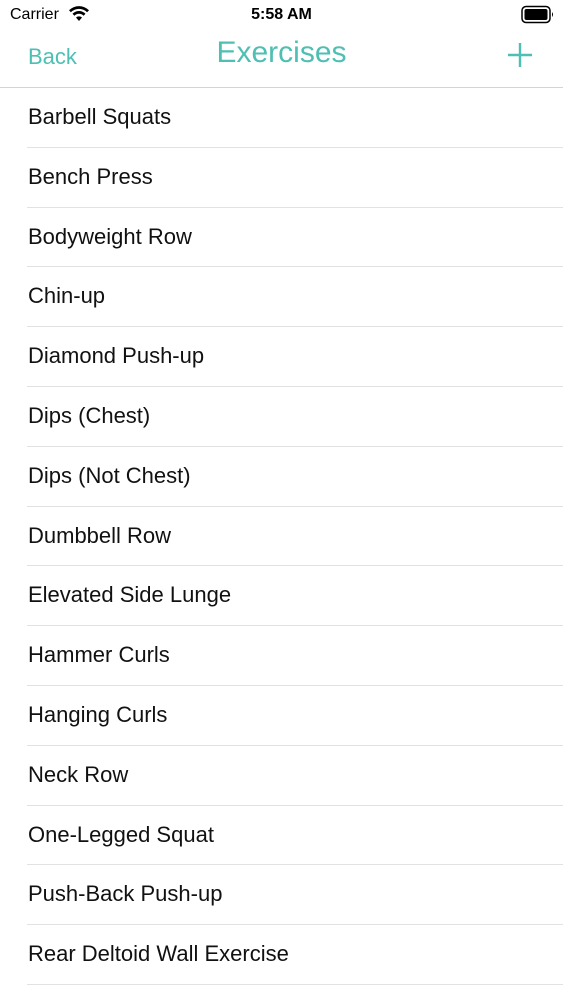 Image resolution: width=563 pixels, height=1000 pixels. Describe the element at coordinates (281, 178) in the screenshot. I see `list-item: Bench Press` at that location.